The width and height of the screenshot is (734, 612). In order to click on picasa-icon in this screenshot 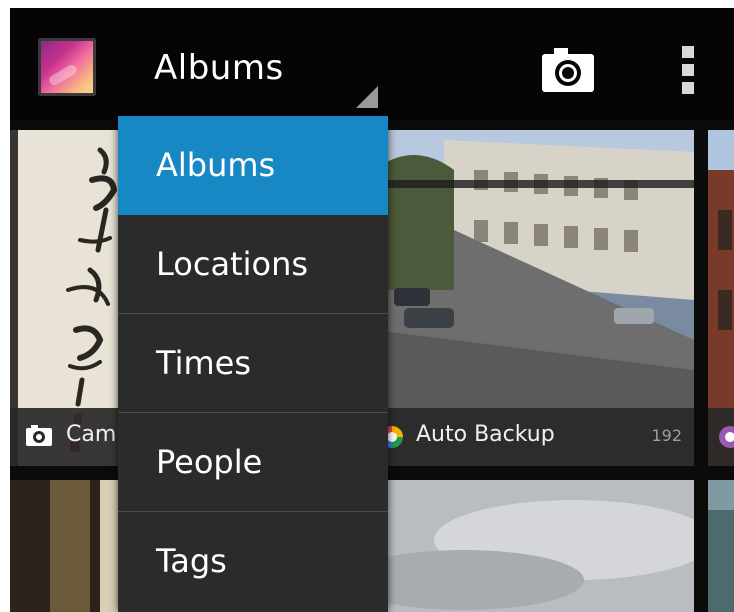, I will do `click(726, 437)`.